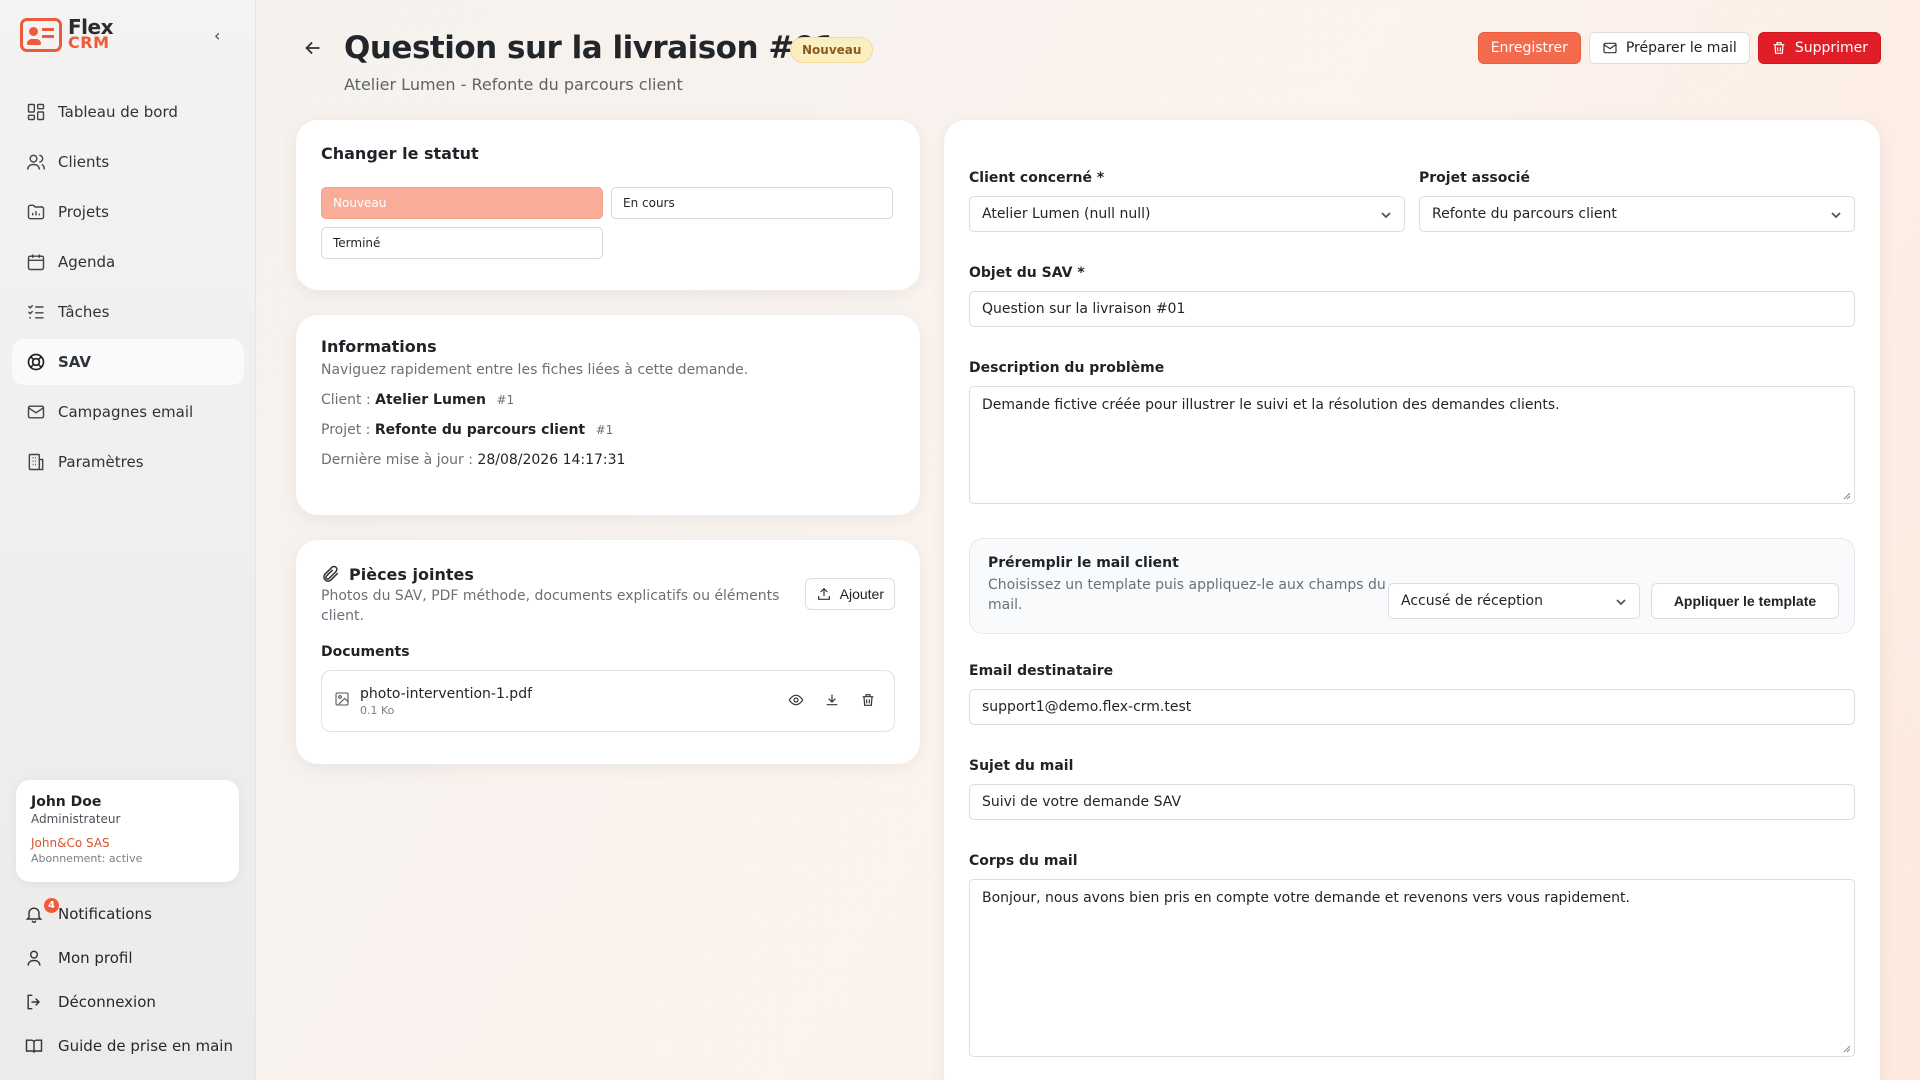  What do you see at coordinates (480, 430) in the screenshot?
I see `info-project-link: Refonte du parcours client` at bounding box center [480, 430].